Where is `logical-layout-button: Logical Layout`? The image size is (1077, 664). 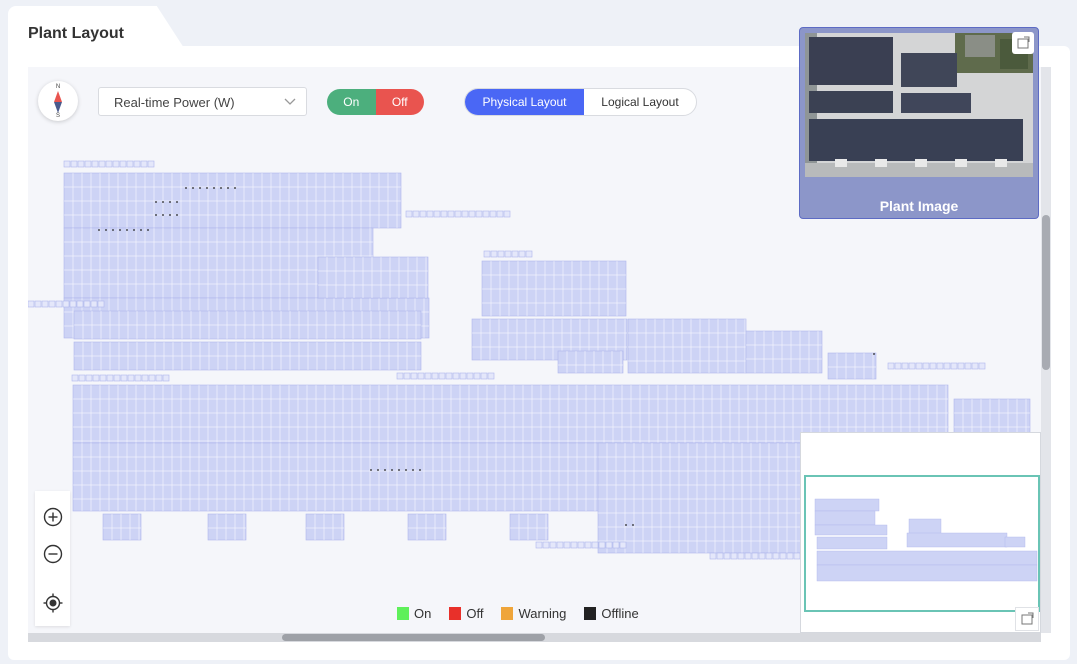 logical-layout-button: Logical Layout is located at coordinates (640, 102).